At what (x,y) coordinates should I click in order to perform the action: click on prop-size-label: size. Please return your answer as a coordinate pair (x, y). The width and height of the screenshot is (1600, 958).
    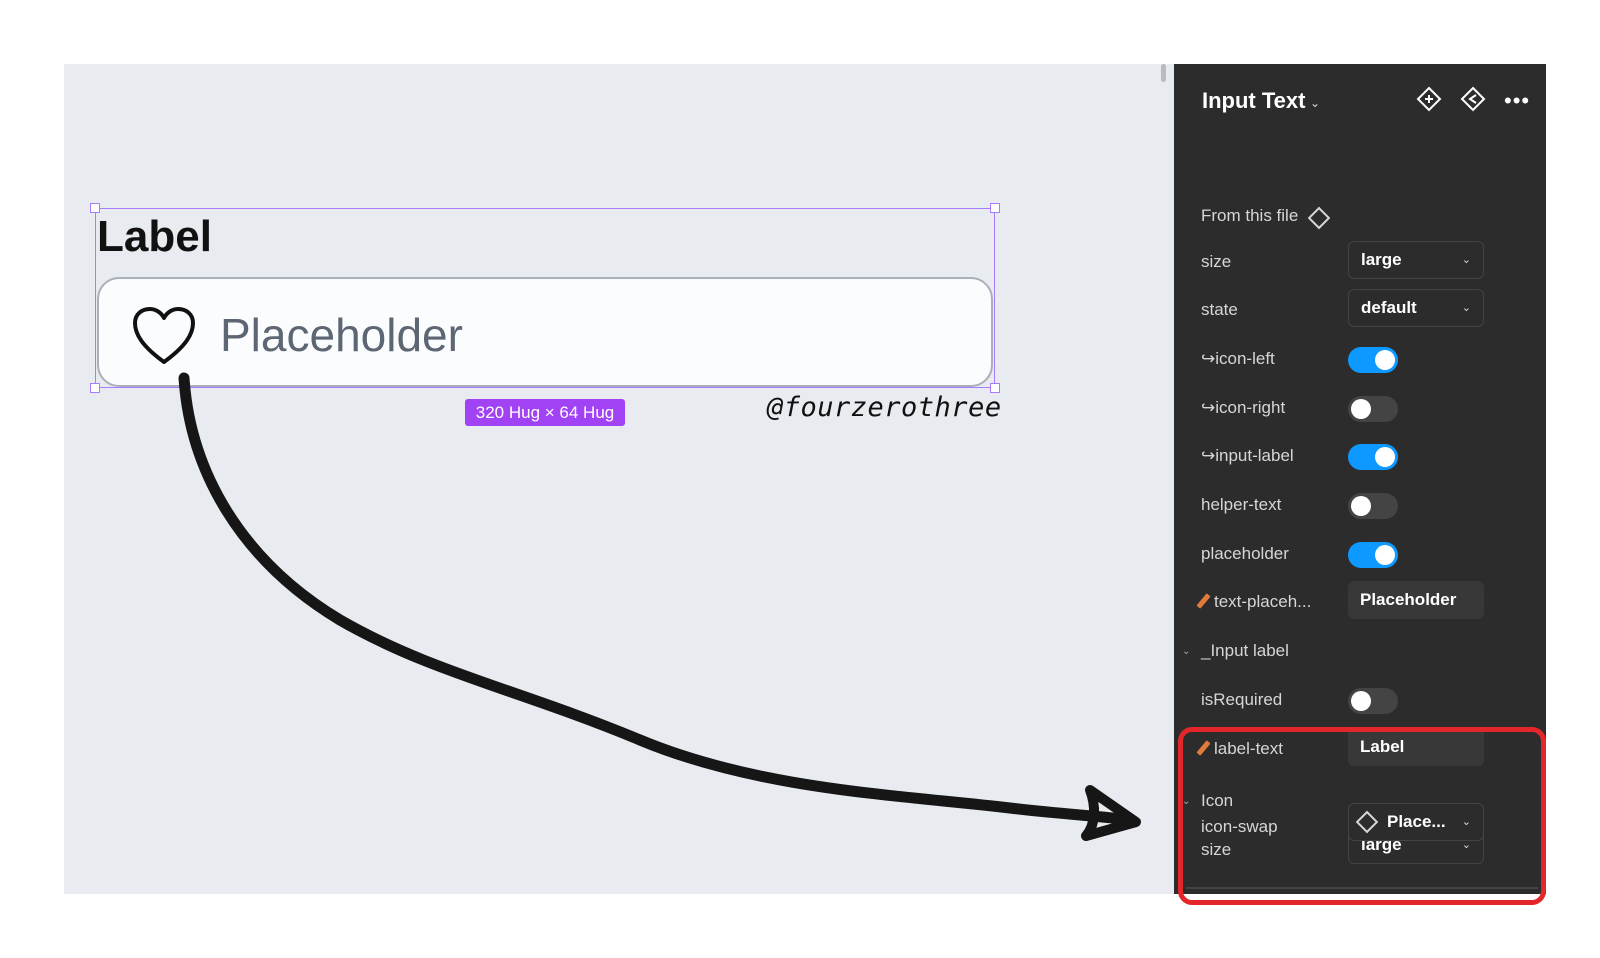
    Looking at the image, I should click on (1216, 261).